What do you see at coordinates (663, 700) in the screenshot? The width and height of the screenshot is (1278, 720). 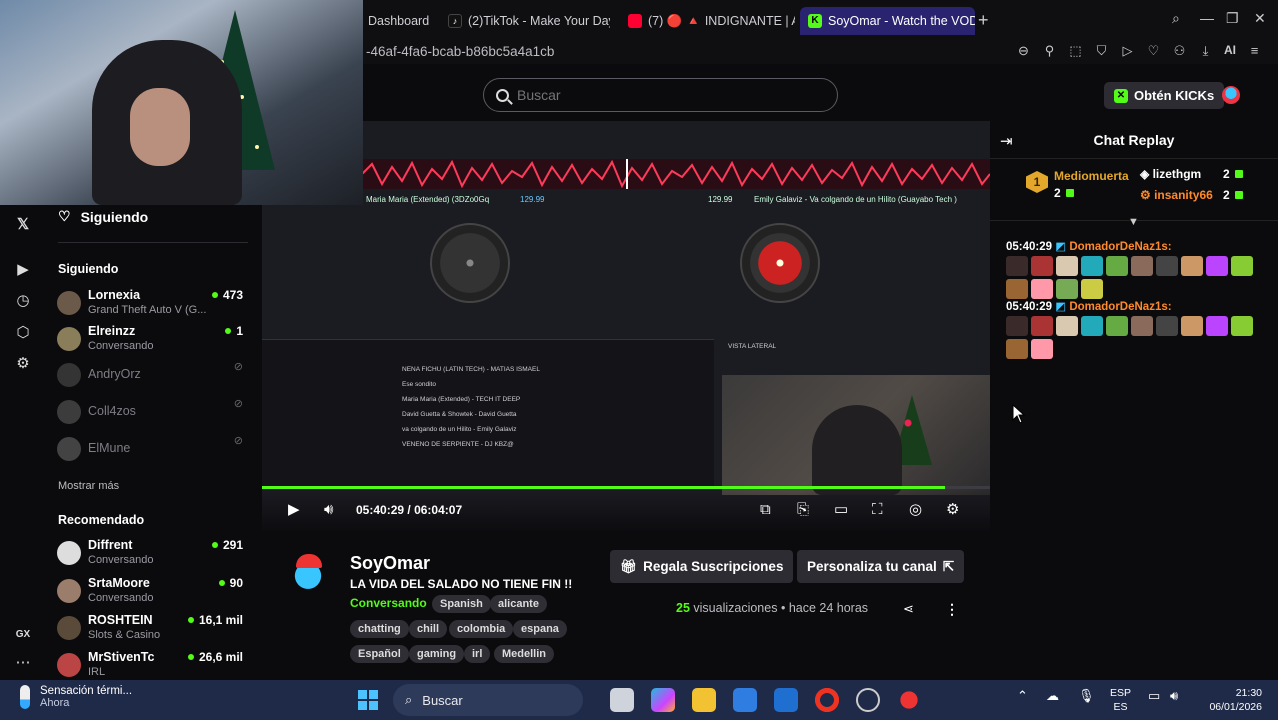 I see `copilot-icon` at bounding box center [663, 700].